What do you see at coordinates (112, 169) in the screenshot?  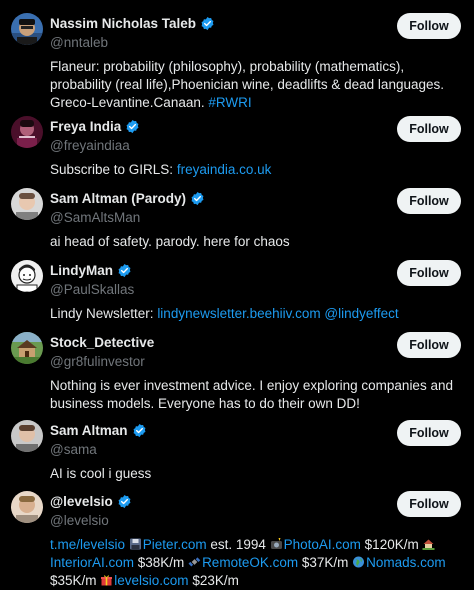 I see `bio-text: Subscribe to GIRLS:` at bounding box center [112, 169].